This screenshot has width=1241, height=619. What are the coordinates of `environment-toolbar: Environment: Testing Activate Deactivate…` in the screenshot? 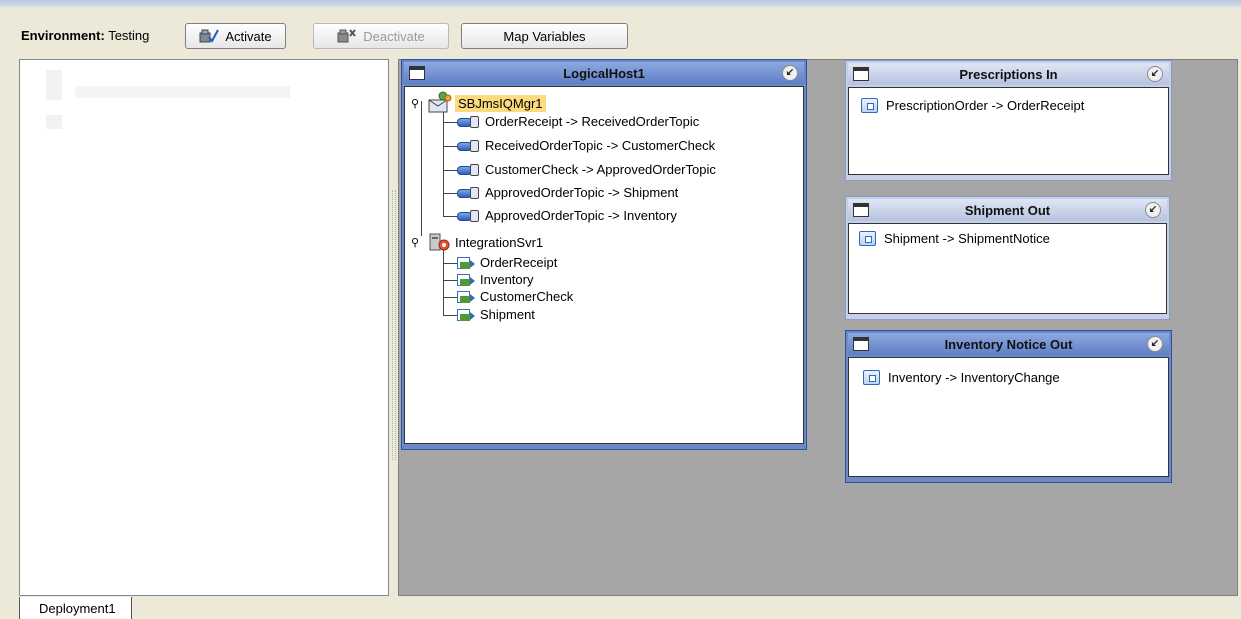 It's located at (624, 36).